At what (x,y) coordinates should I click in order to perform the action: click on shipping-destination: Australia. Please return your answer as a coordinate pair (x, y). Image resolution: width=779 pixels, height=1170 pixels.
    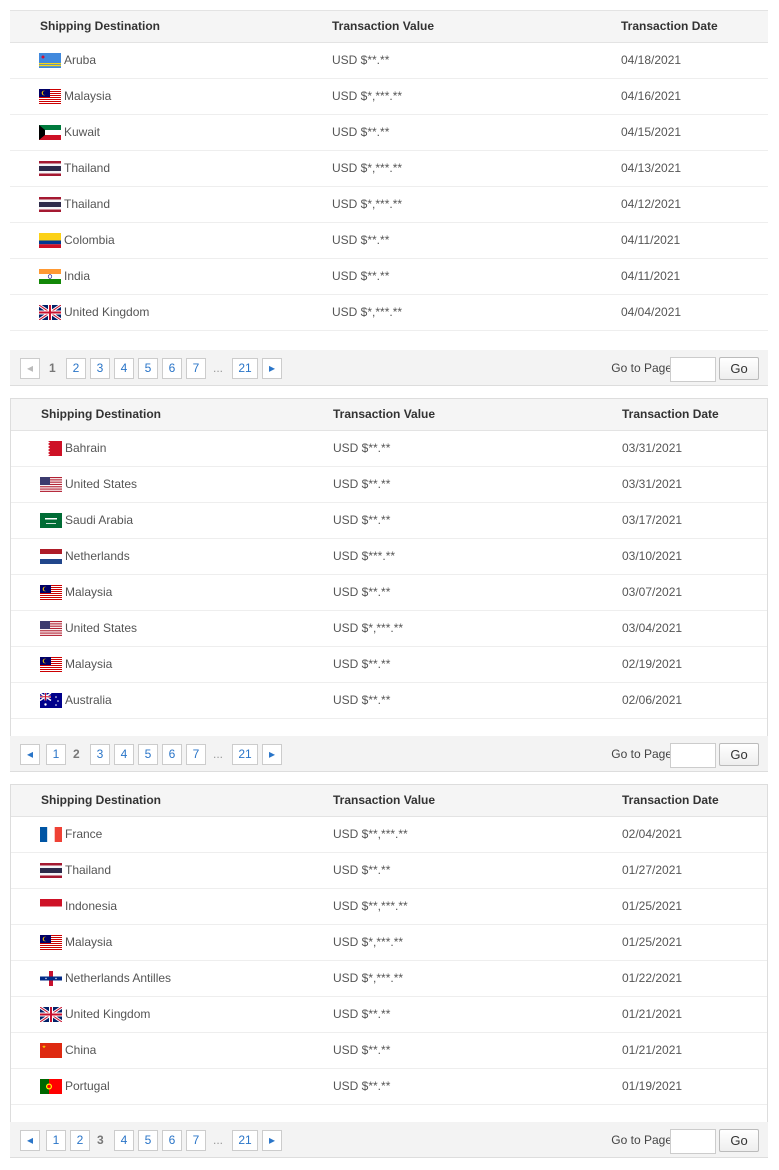
    Looking at the image, I should click on (88, 700).